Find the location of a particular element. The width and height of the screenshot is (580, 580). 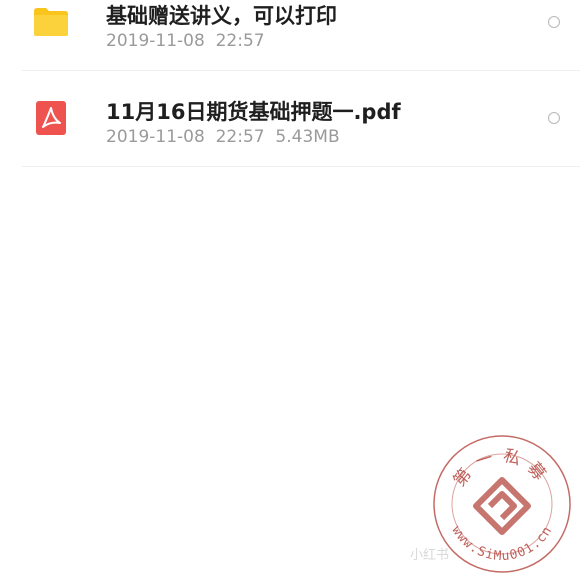

file-meta: 2019-11-08 22:57 is located at coordinates (185, 41).